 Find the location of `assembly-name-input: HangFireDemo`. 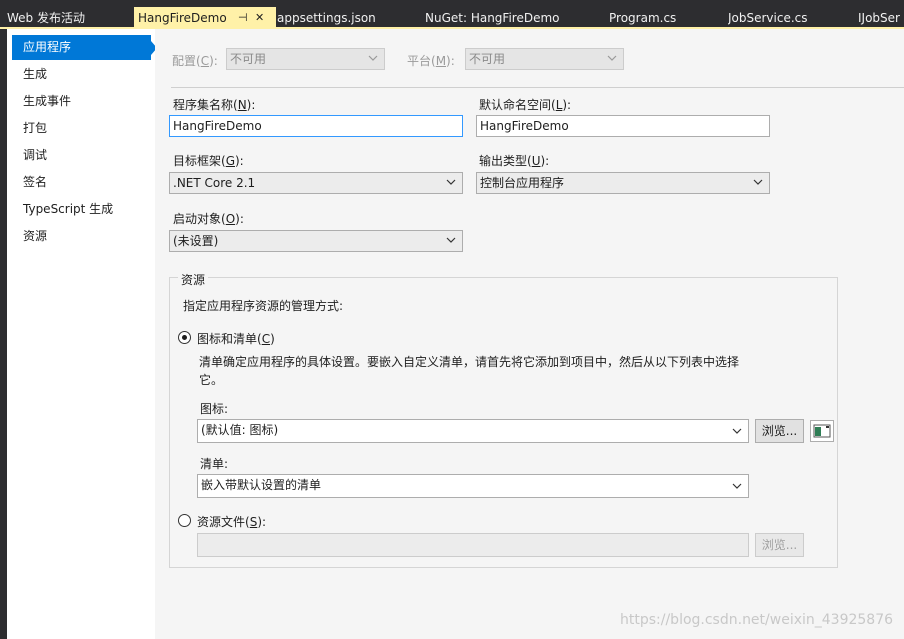

assembly-name-input: HangFireDemo is located at coordinates (316, 126).